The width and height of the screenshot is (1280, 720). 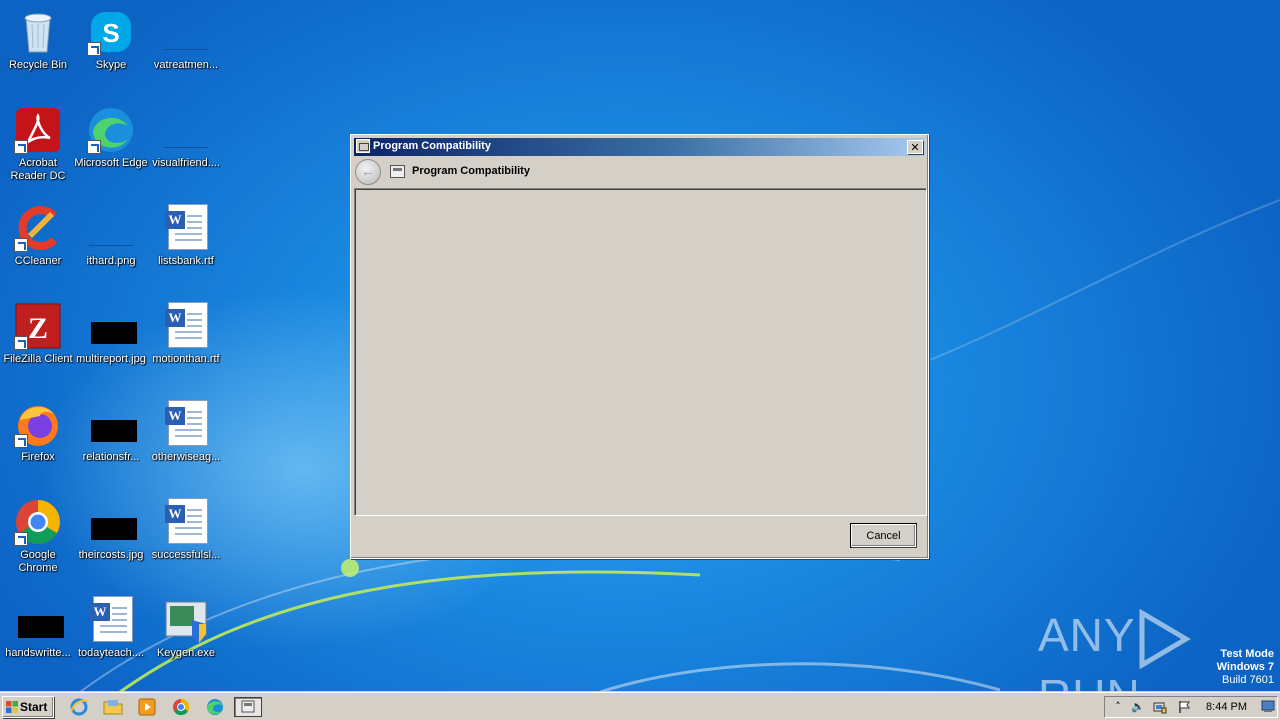 What do you see at coordinates (1184, 707) in the screenshot?
I see `action-center-flag-icon` at bounding box center [1184, 707].